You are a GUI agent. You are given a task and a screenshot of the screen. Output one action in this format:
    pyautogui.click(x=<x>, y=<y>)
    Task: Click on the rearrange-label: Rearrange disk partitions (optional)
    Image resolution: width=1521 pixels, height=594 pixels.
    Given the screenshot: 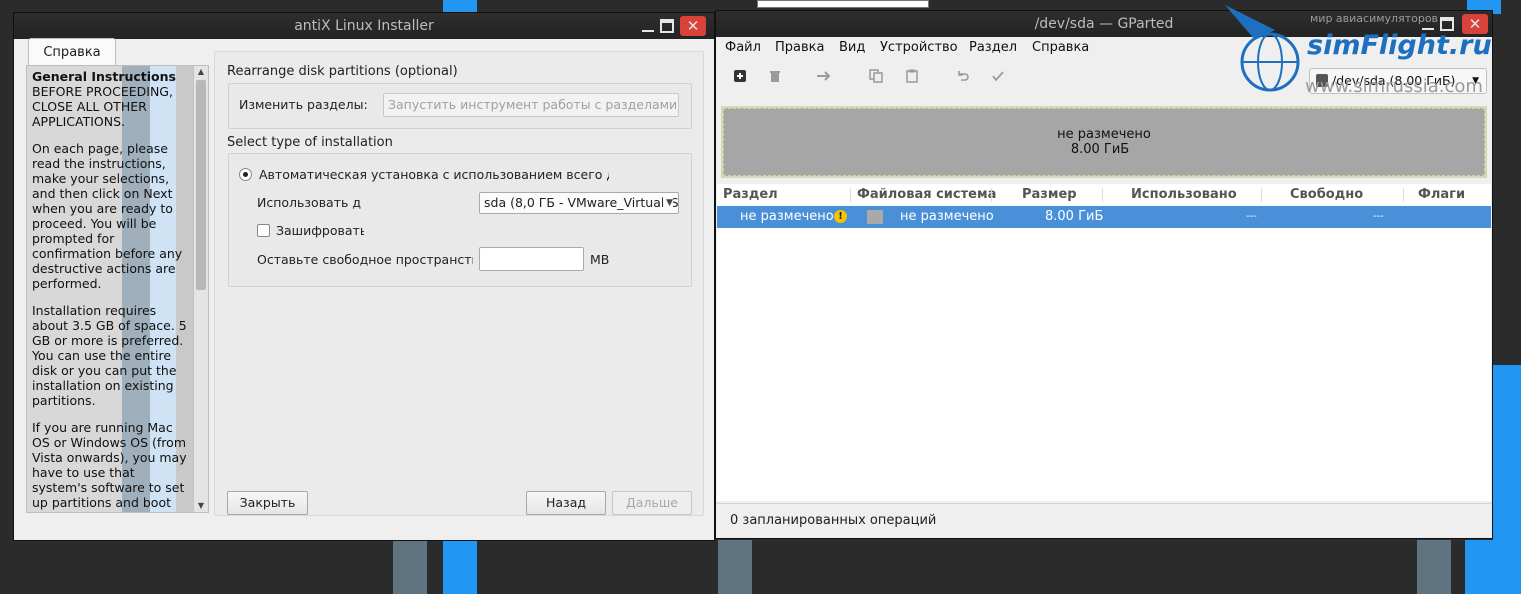 What is the action you would take?
    pyautogui.click(x=342, y=71)
    